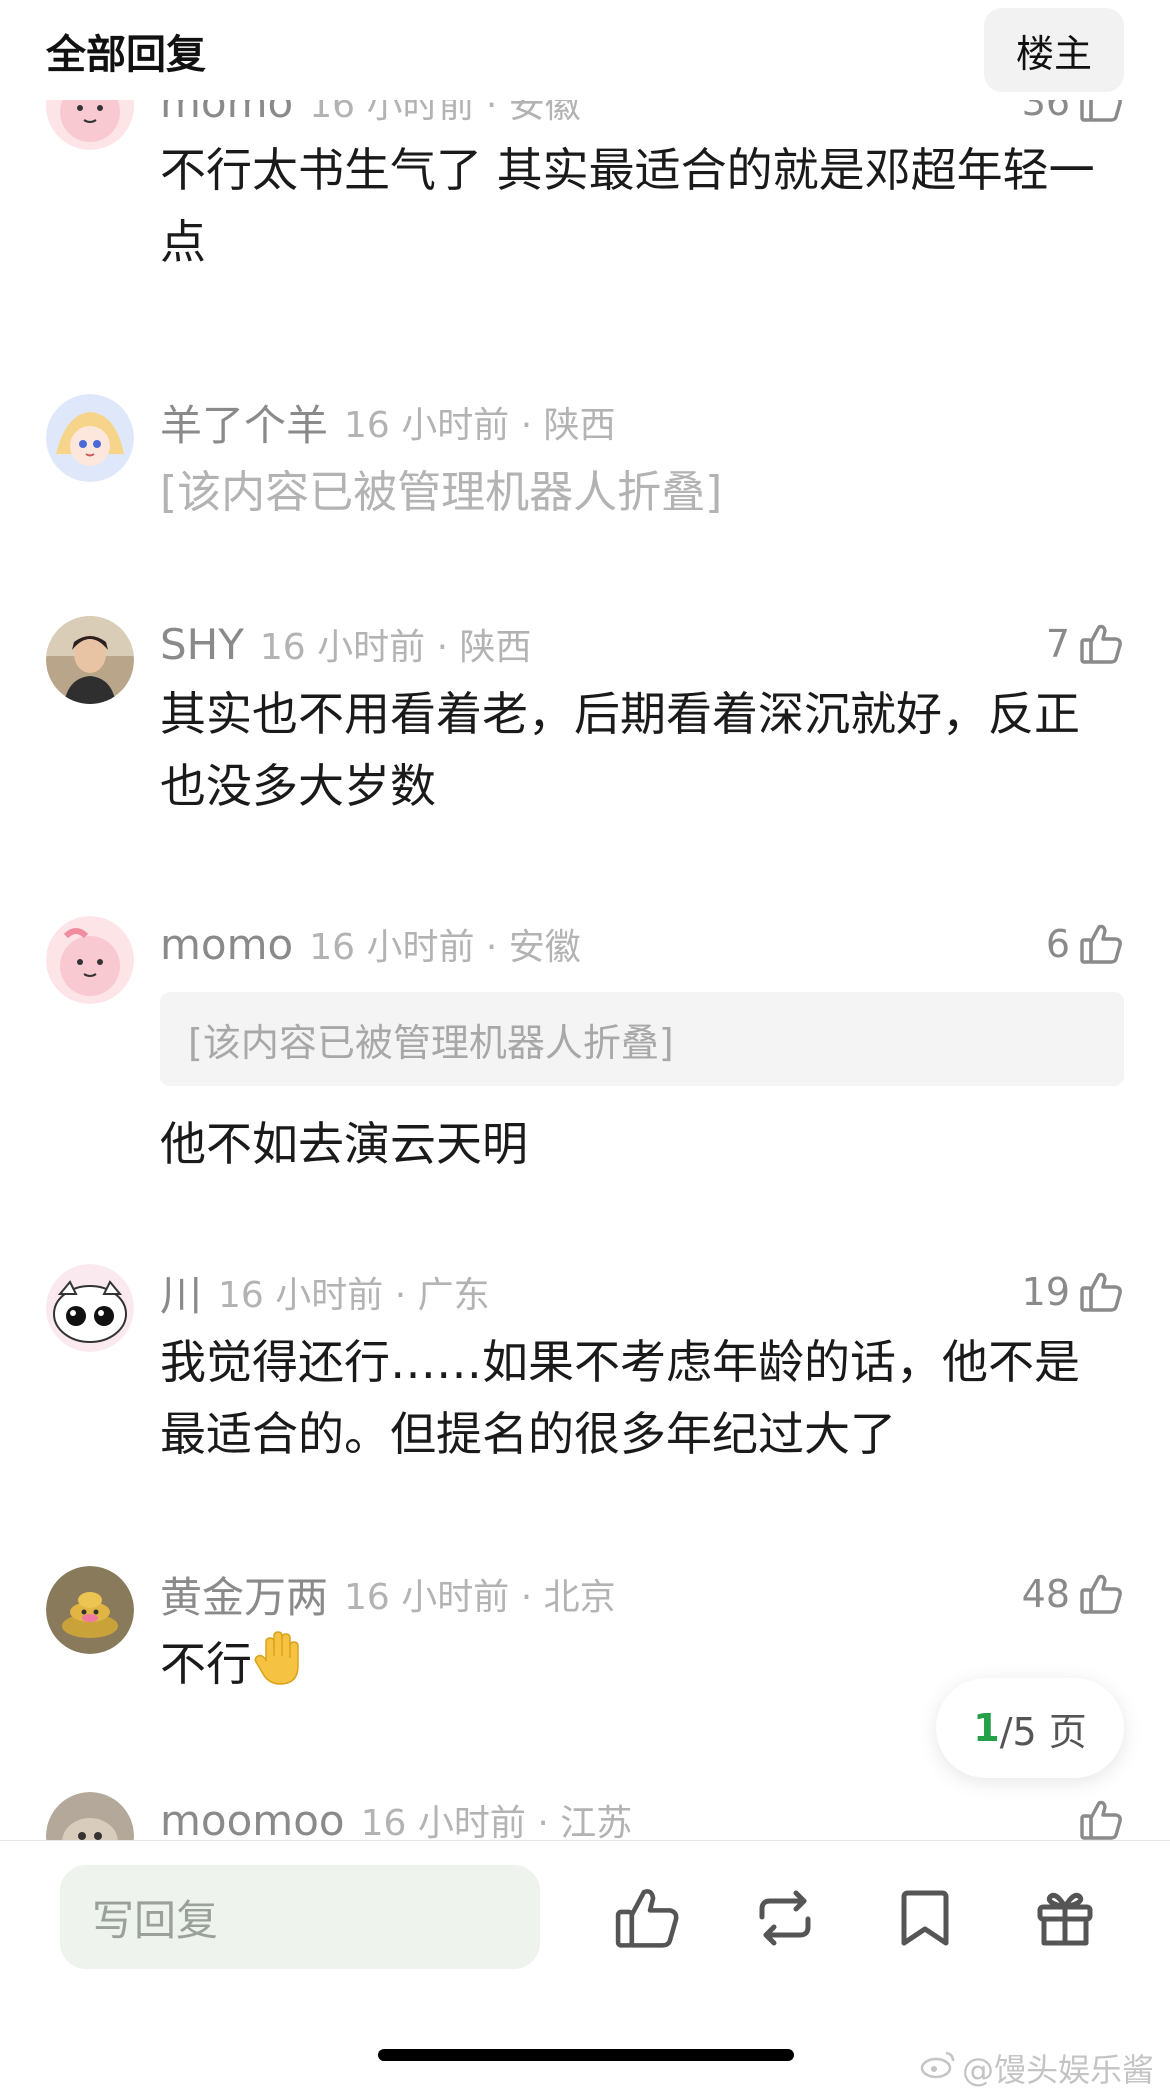 The image size is (1170, 2089). I want to click on bookmark-button, so click(925, 1918).